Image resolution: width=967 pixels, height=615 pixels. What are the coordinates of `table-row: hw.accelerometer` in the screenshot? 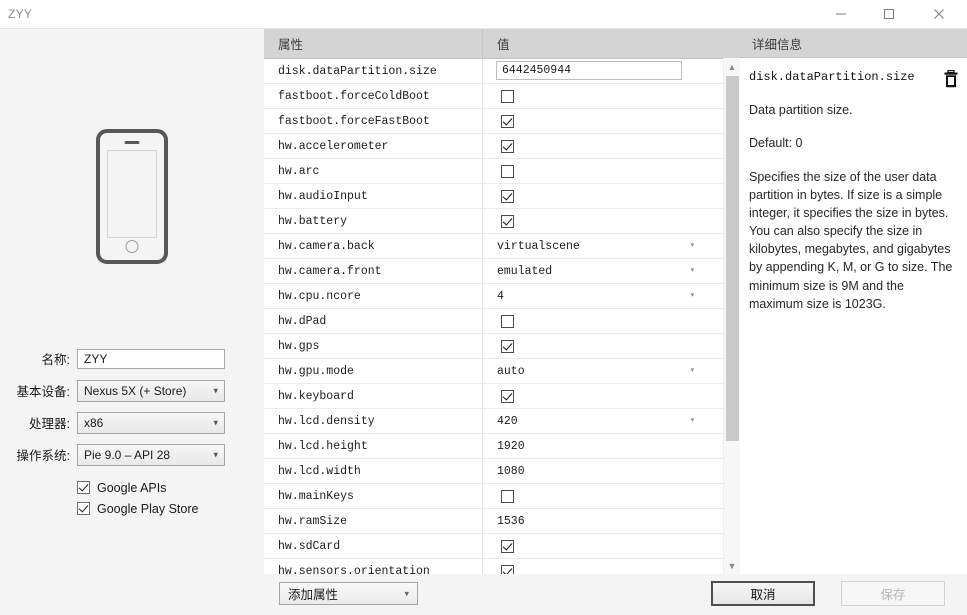 It's located at (502, 146).